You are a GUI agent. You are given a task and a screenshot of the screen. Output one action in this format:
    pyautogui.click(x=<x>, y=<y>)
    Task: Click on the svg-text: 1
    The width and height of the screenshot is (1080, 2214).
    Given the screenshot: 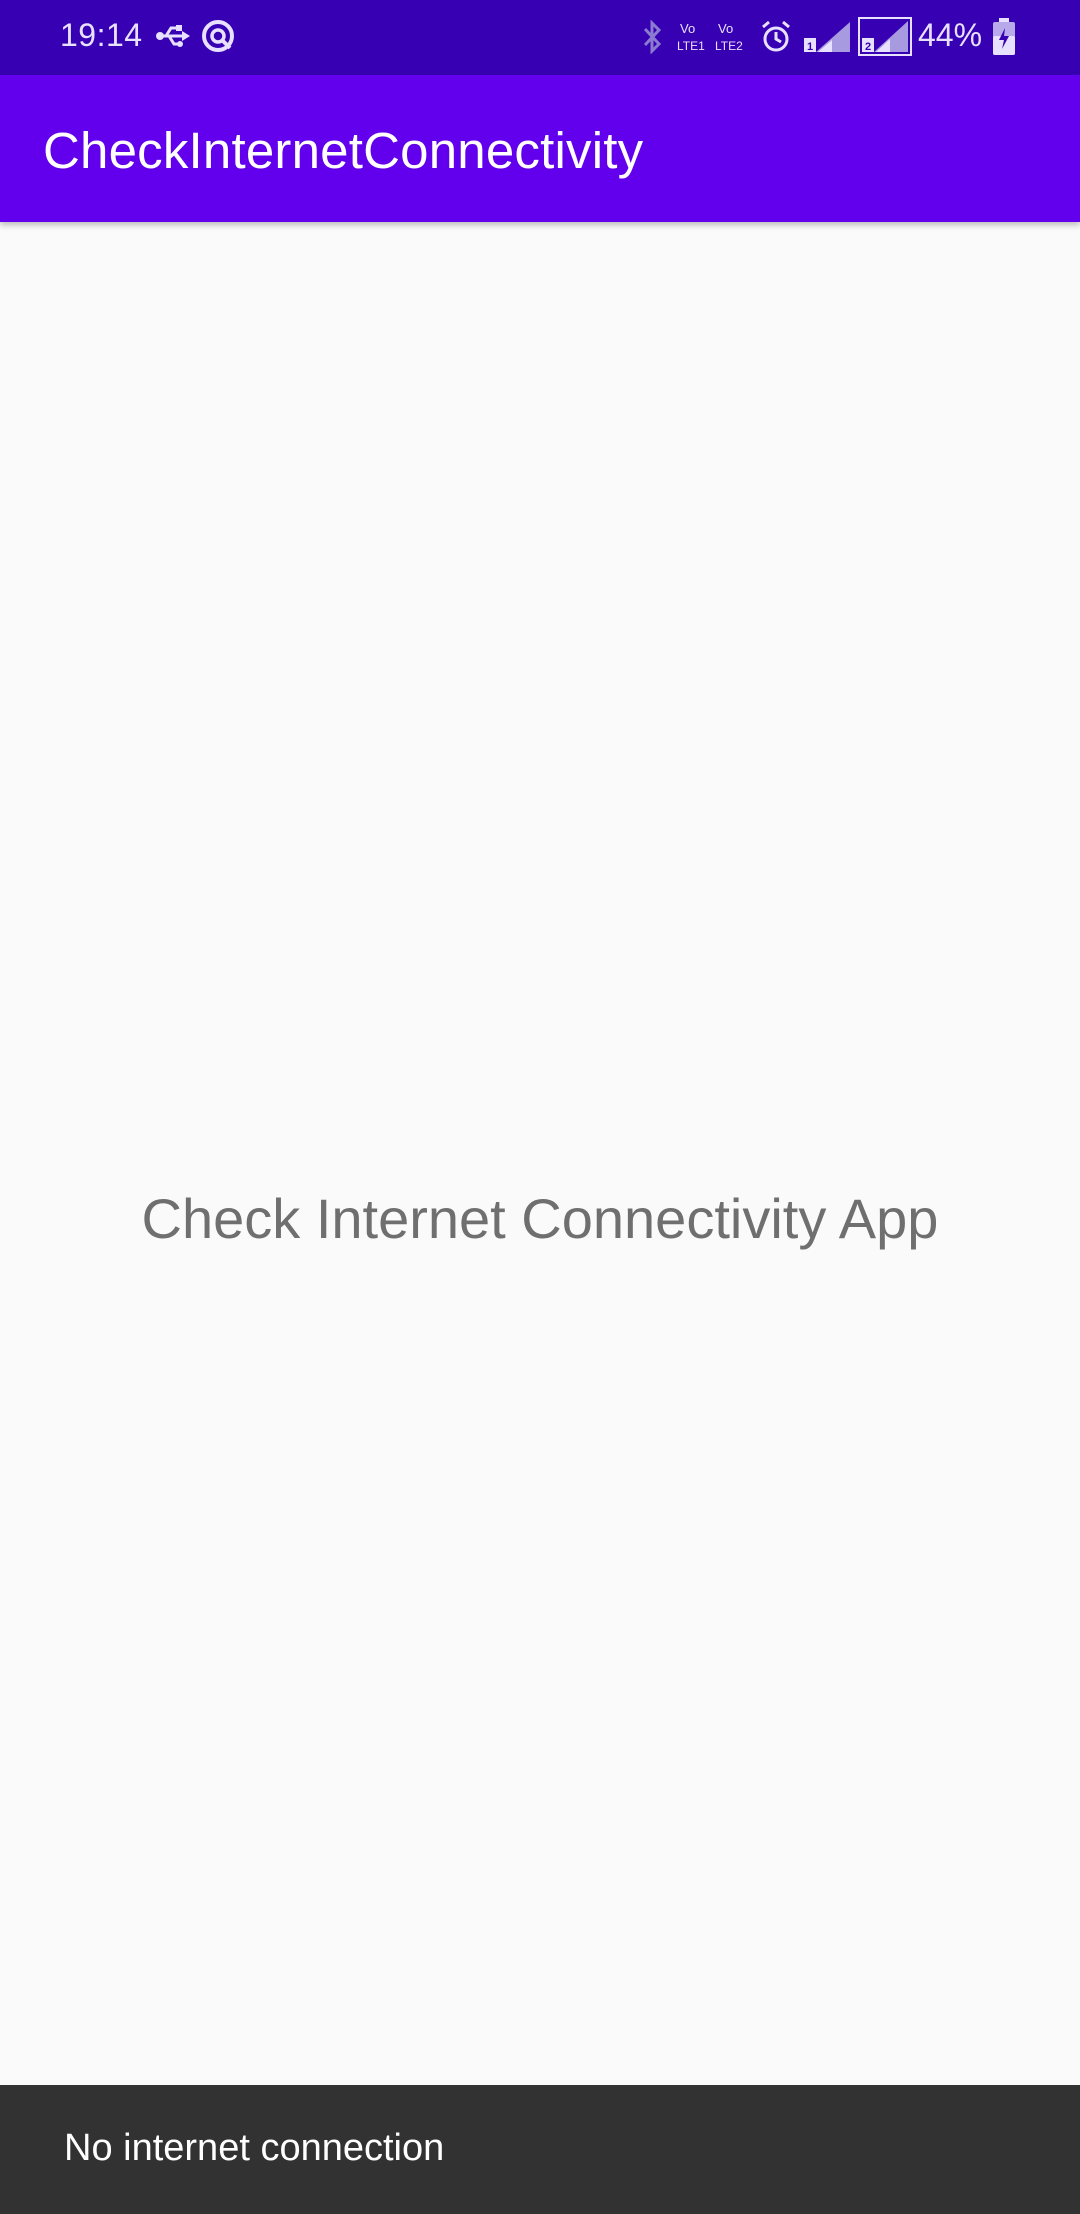 What is the action you would take?
    pyautogui.click(x=810, y=47)
    